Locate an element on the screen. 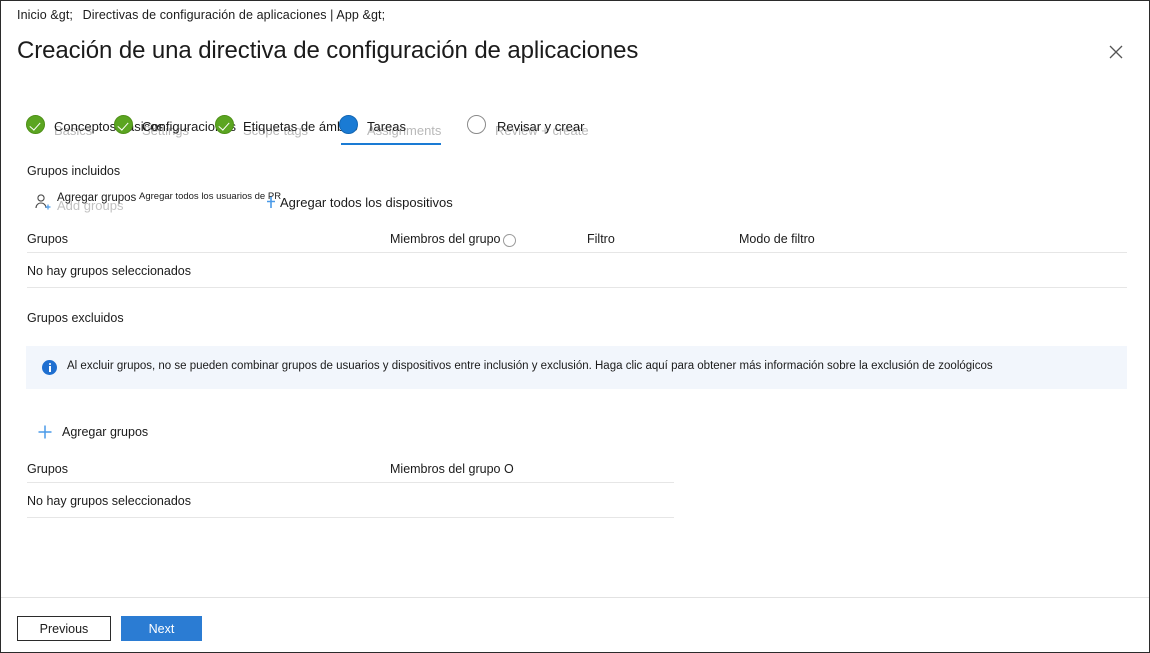  wizard-step-assignments-label: Tareas is located at coordinates (387, 126).